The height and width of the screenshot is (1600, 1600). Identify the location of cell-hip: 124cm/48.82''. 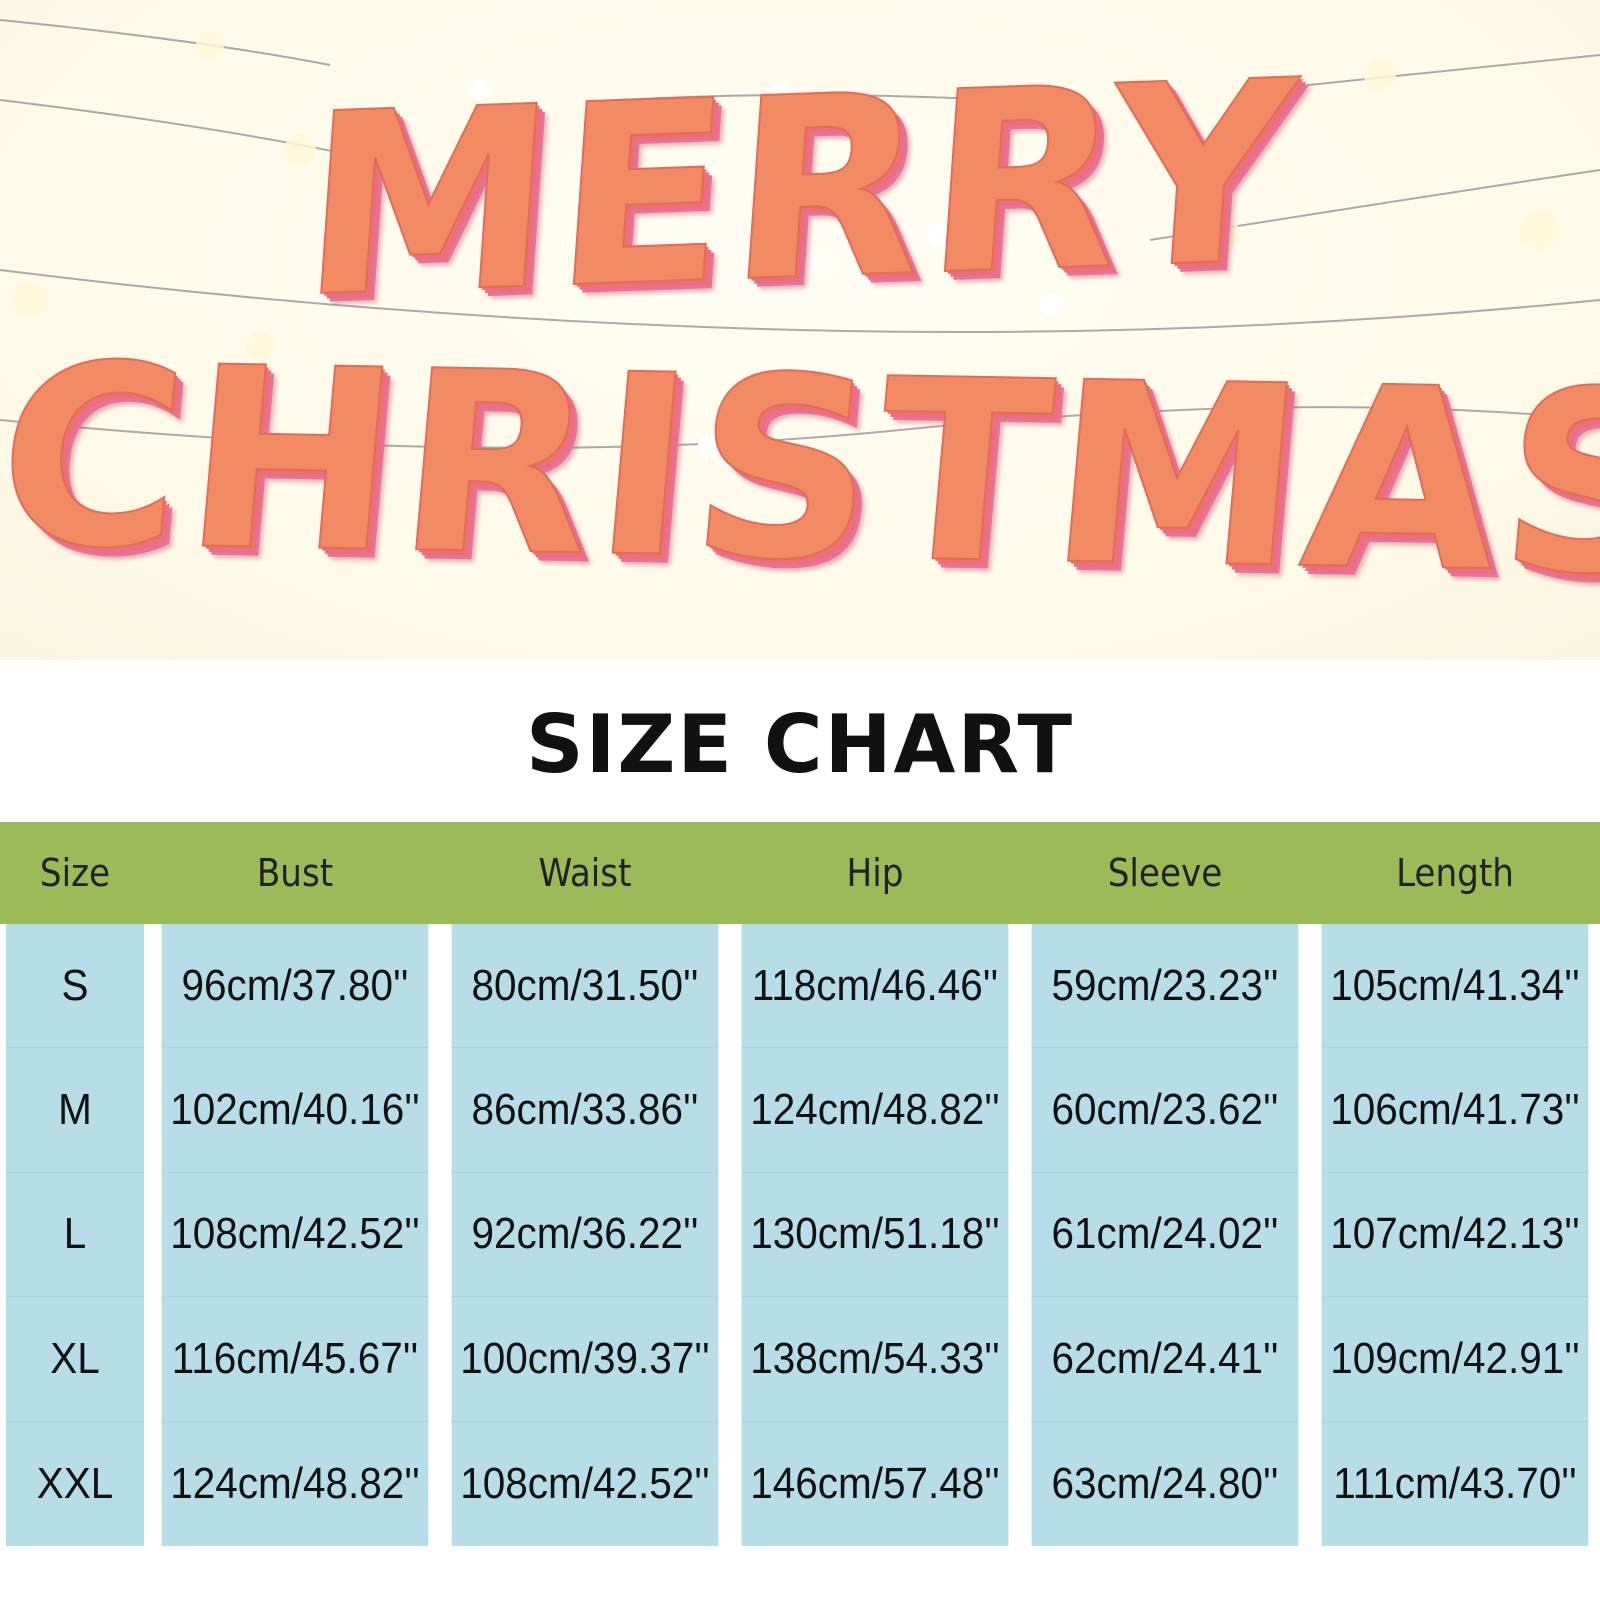
(875, 1110).